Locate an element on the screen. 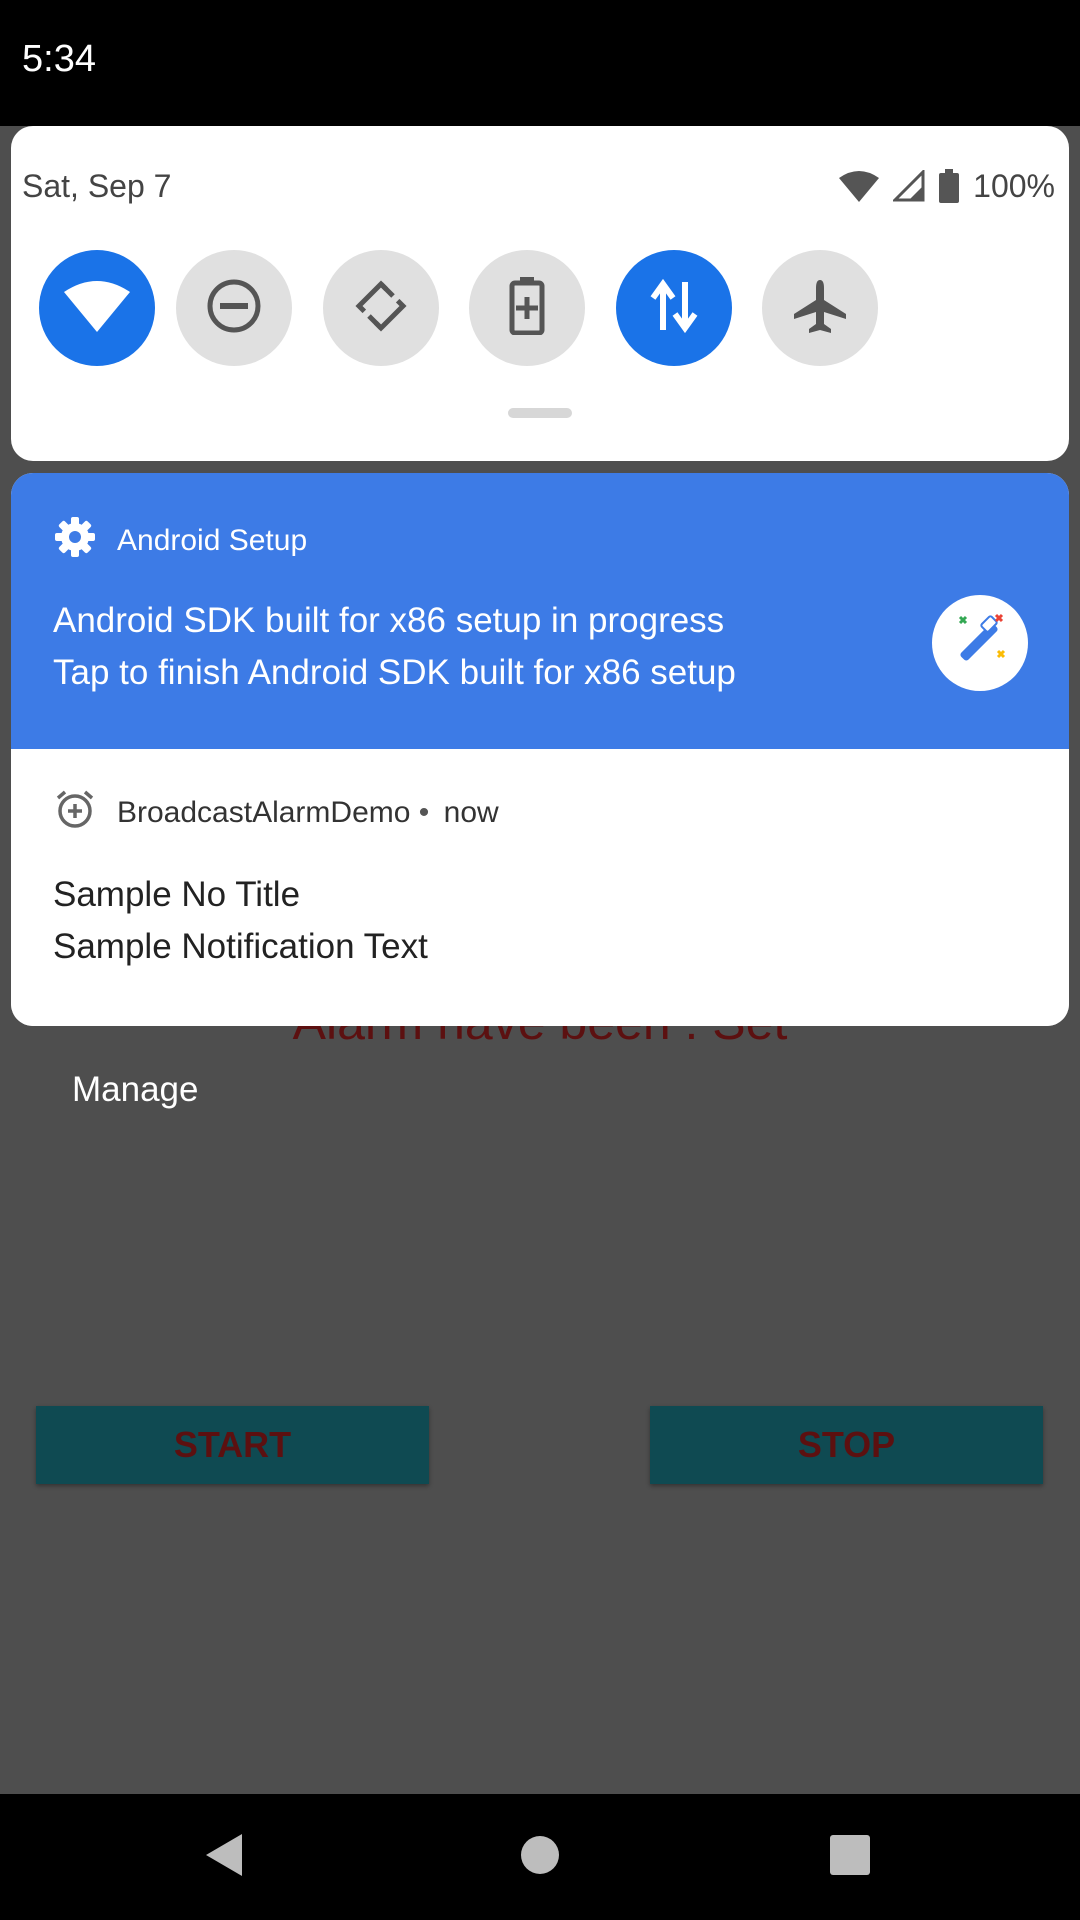 Image resolution: width=1080 pixels, height=1920 pixels. qs-date: Sat, Sep 7 is located at coordinates (96, 186).